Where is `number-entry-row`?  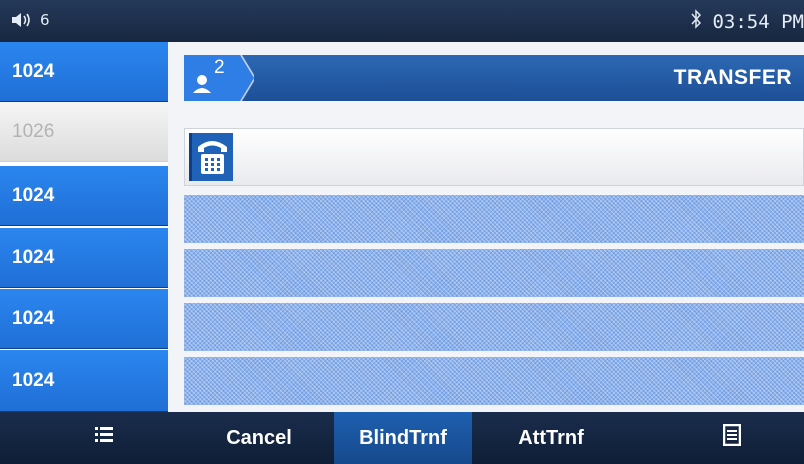 number-entry-row is located at coordinates (494, 157).